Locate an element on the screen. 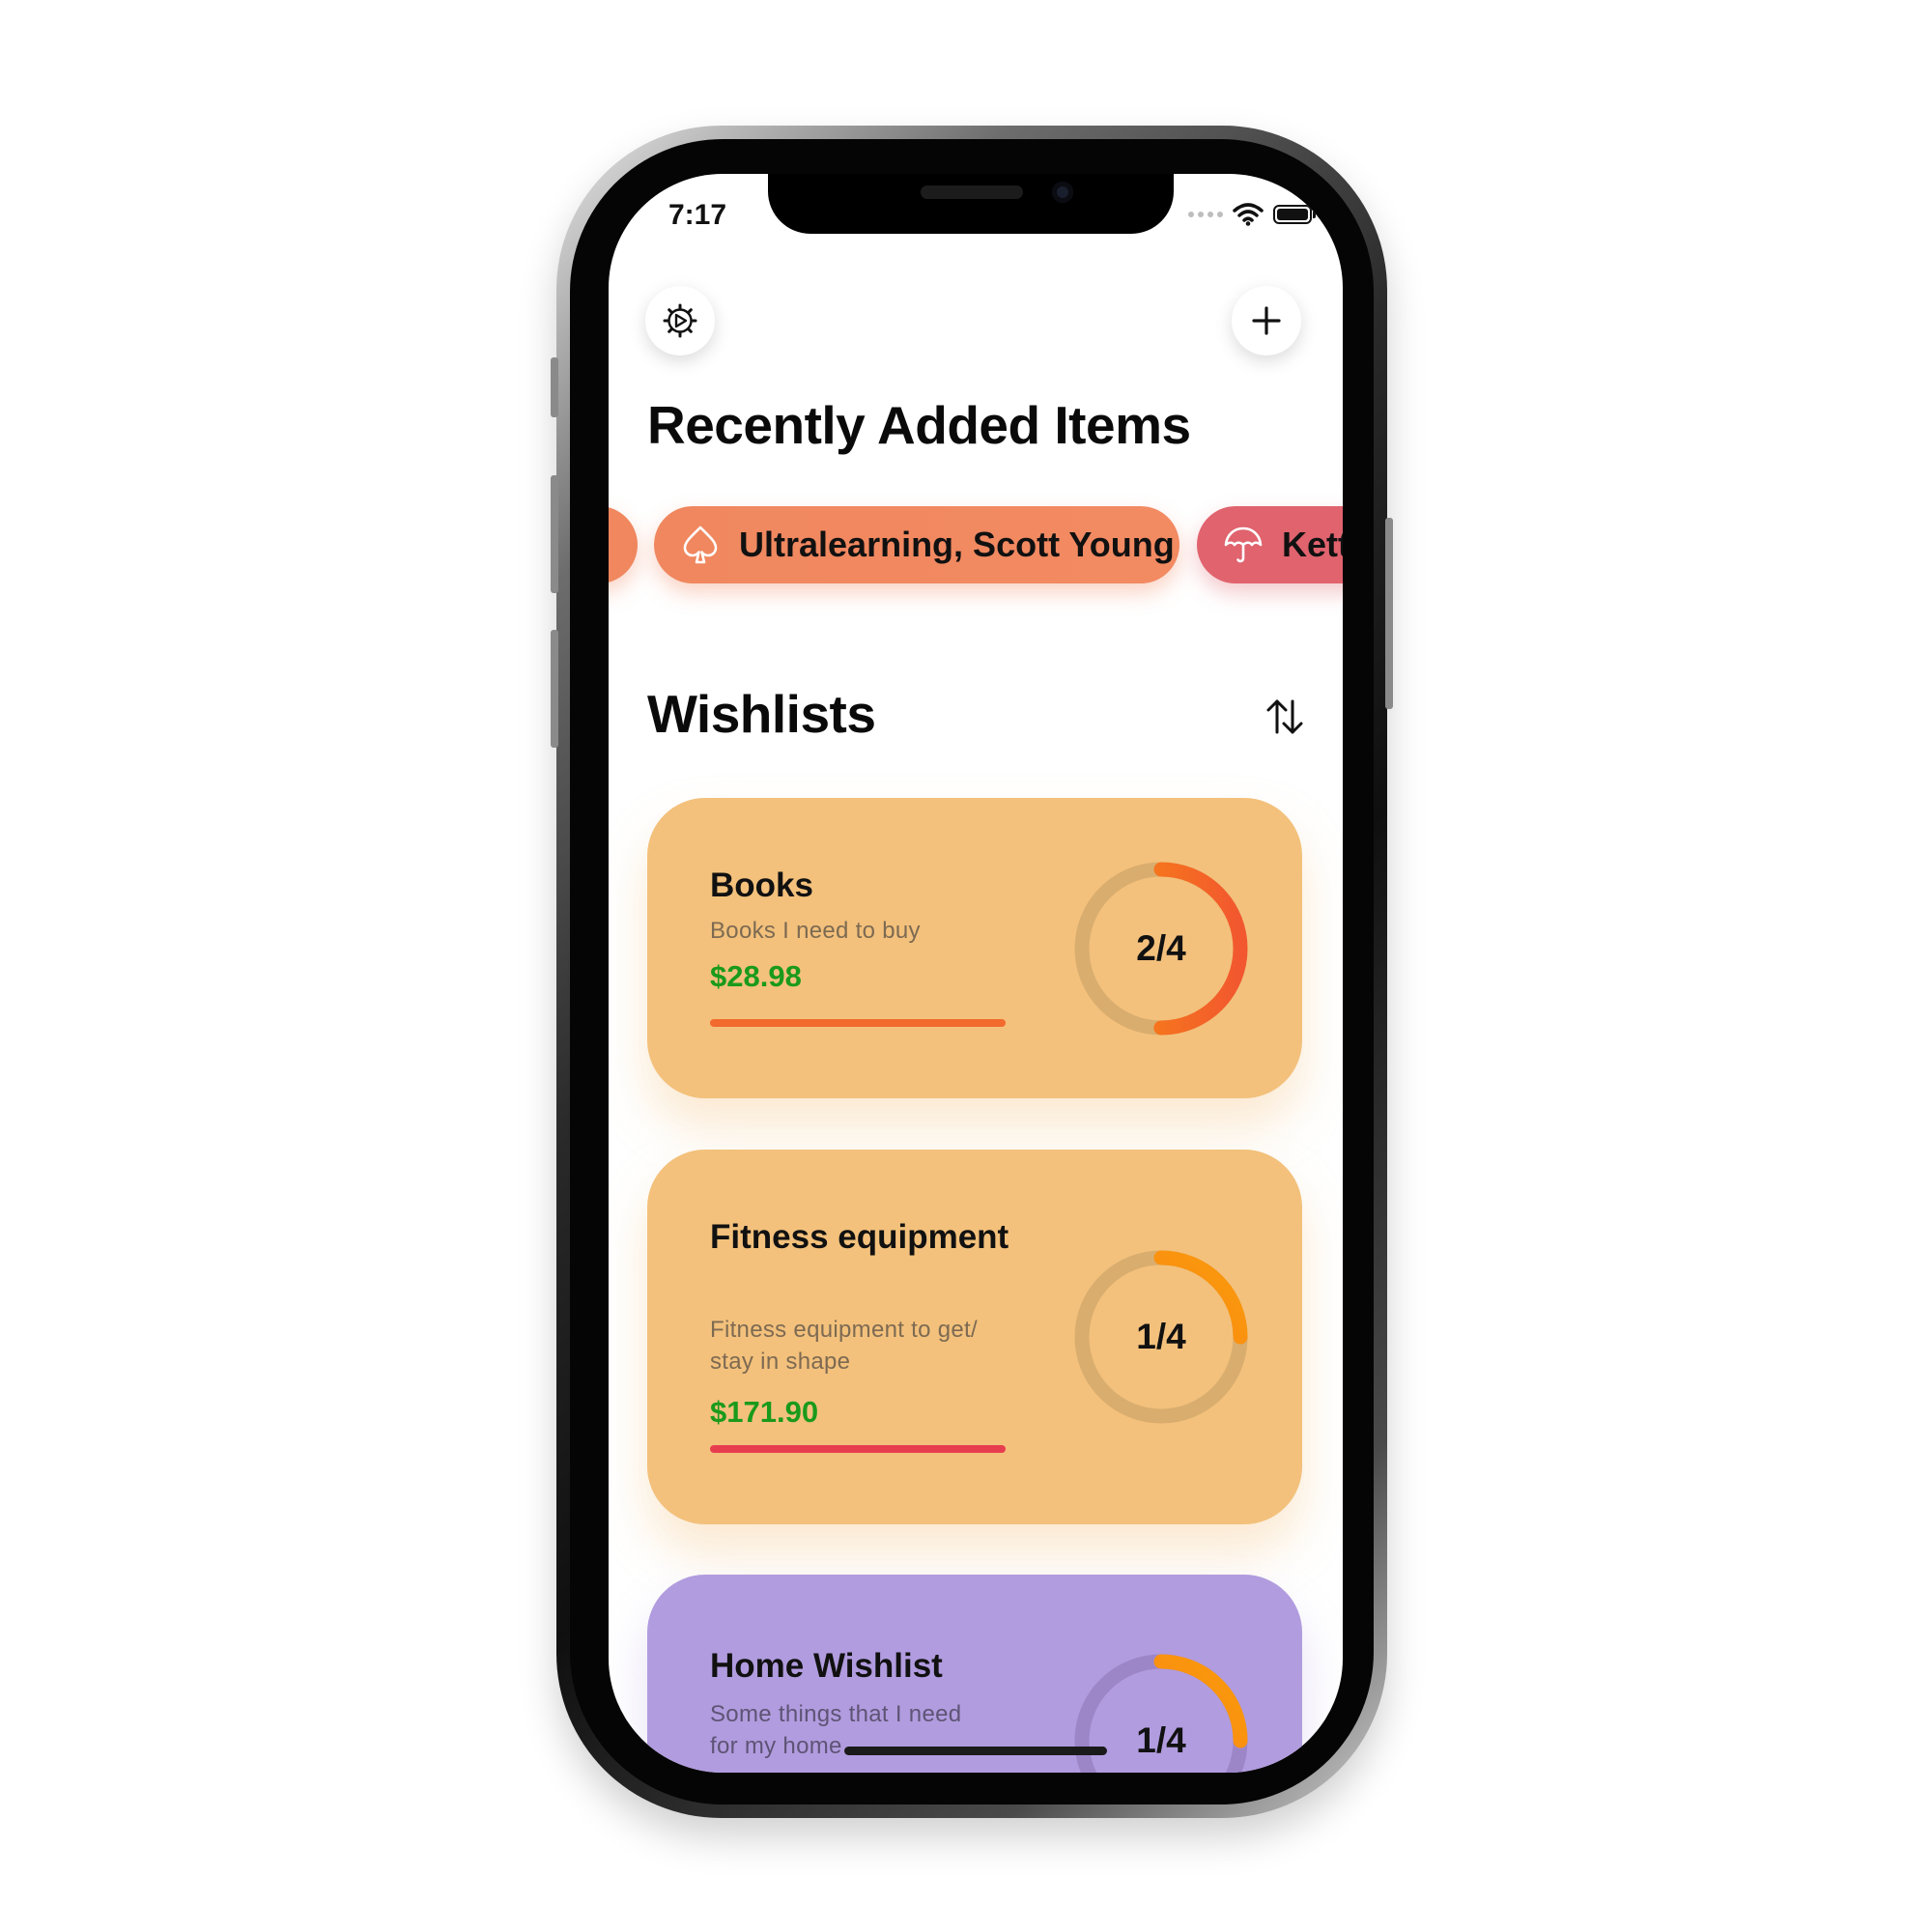 This screenshot has height=1932, width=1932. wishlist-title: Home Wishlist is located at coordinates (826, 1666).